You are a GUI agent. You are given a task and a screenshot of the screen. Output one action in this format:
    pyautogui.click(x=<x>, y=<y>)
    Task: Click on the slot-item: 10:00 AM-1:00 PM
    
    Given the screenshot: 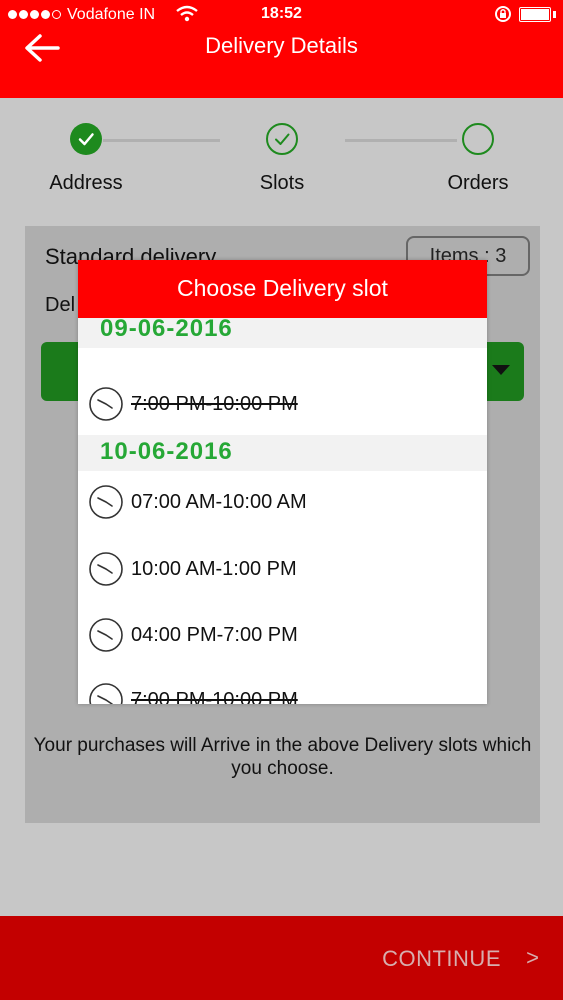 What is the action you would take?
    pyautogui.click(x=283, y=571)
    